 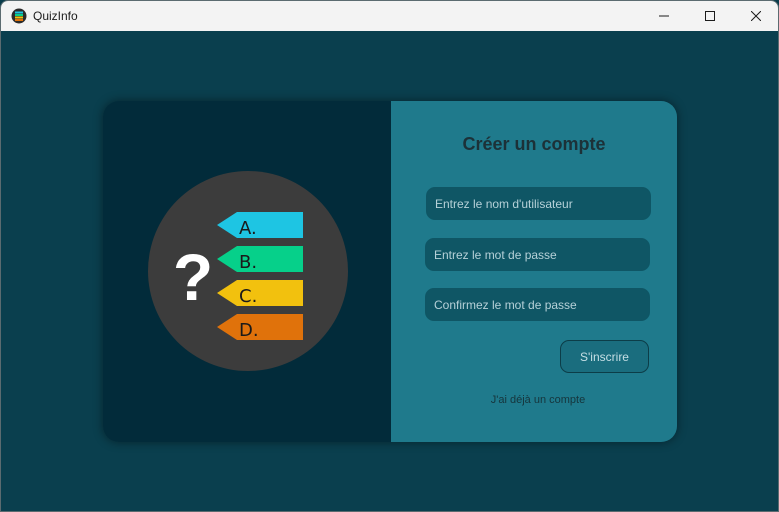 What do you see at coordinates (537, 254) in the screenshot?
I see `password-field` at bounding box center [537, 254].